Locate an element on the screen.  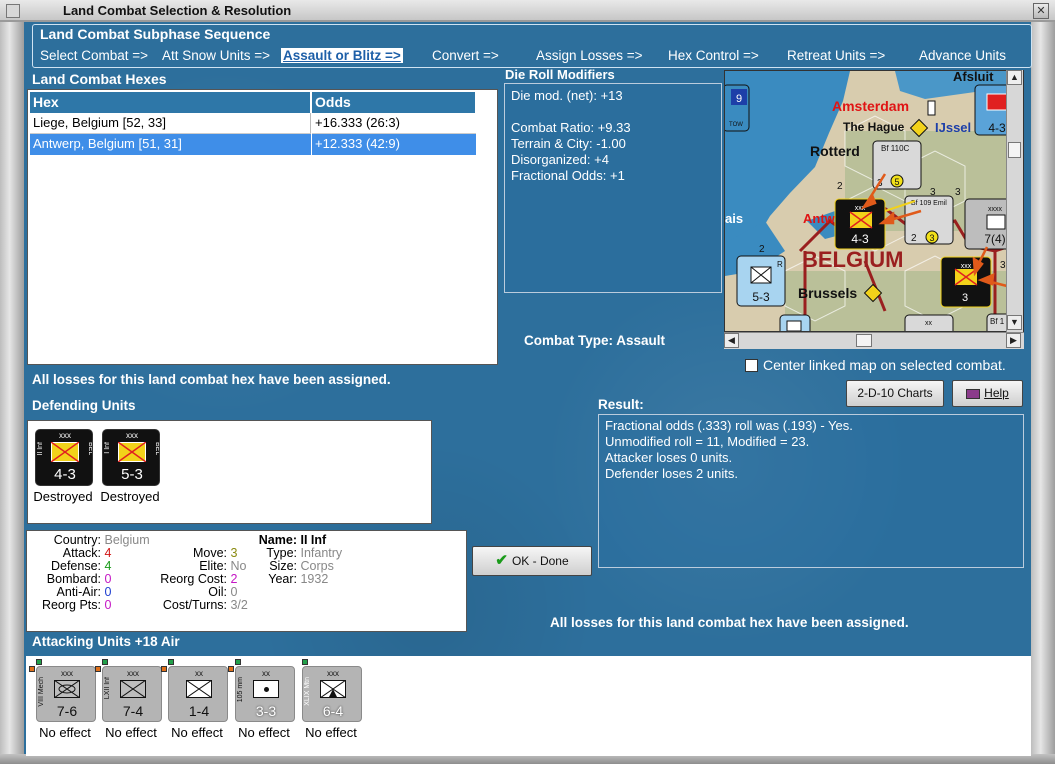
window-icon is located at coordinates (13, 11).